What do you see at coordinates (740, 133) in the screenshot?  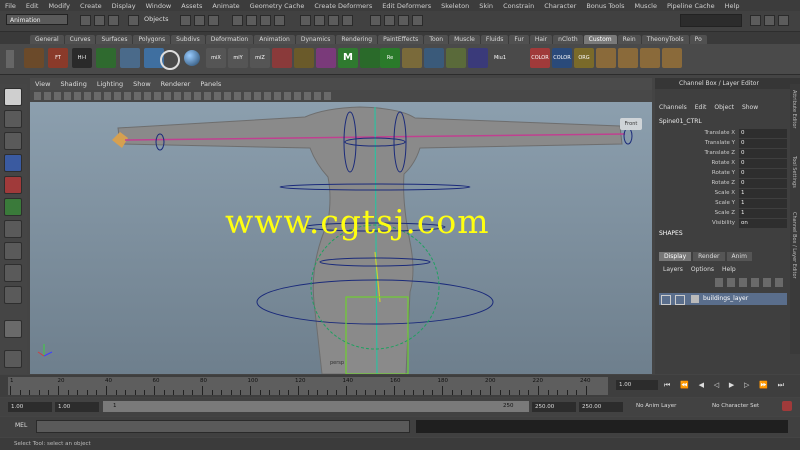 I see `channel-attr-row: Translate X0` at bounding box center [740, 133].